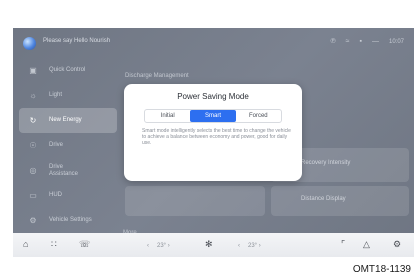  I want to click on sidebar-item-label: Vehicle Settings, so click(70, 220).